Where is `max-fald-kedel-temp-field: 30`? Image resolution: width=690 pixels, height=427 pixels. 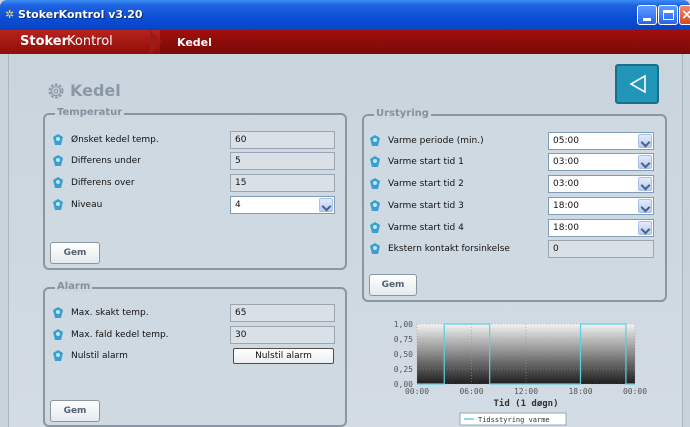
max-fald-kedel-temp-field: 30 is located at coordinates (282, 335).